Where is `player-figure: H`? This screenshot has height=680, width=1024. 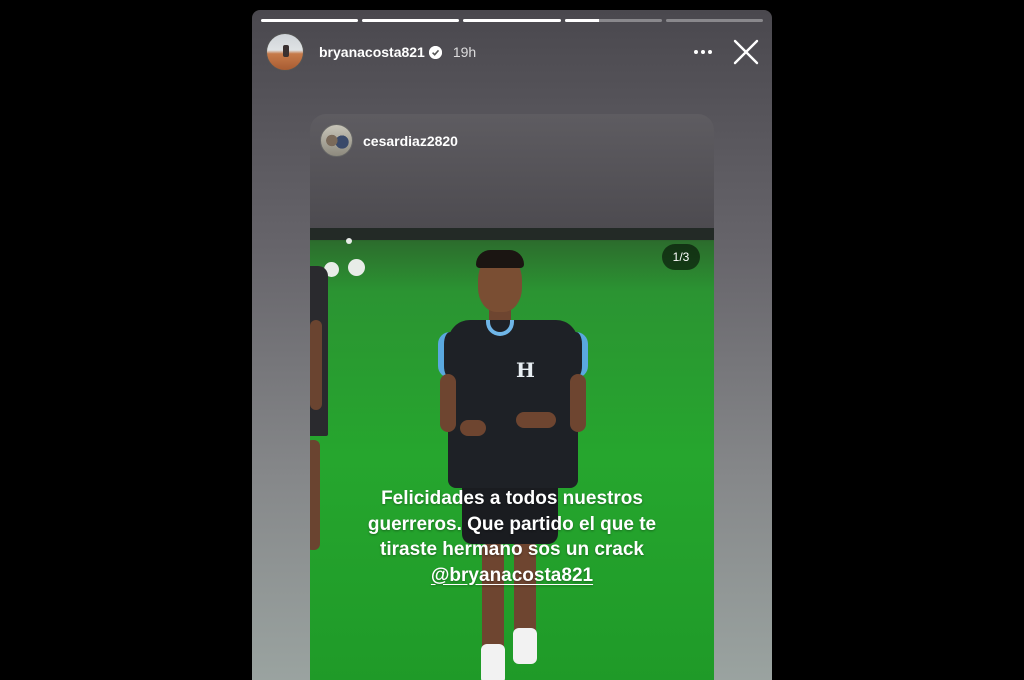
player-figure: H is located at coordinates (513, 465).